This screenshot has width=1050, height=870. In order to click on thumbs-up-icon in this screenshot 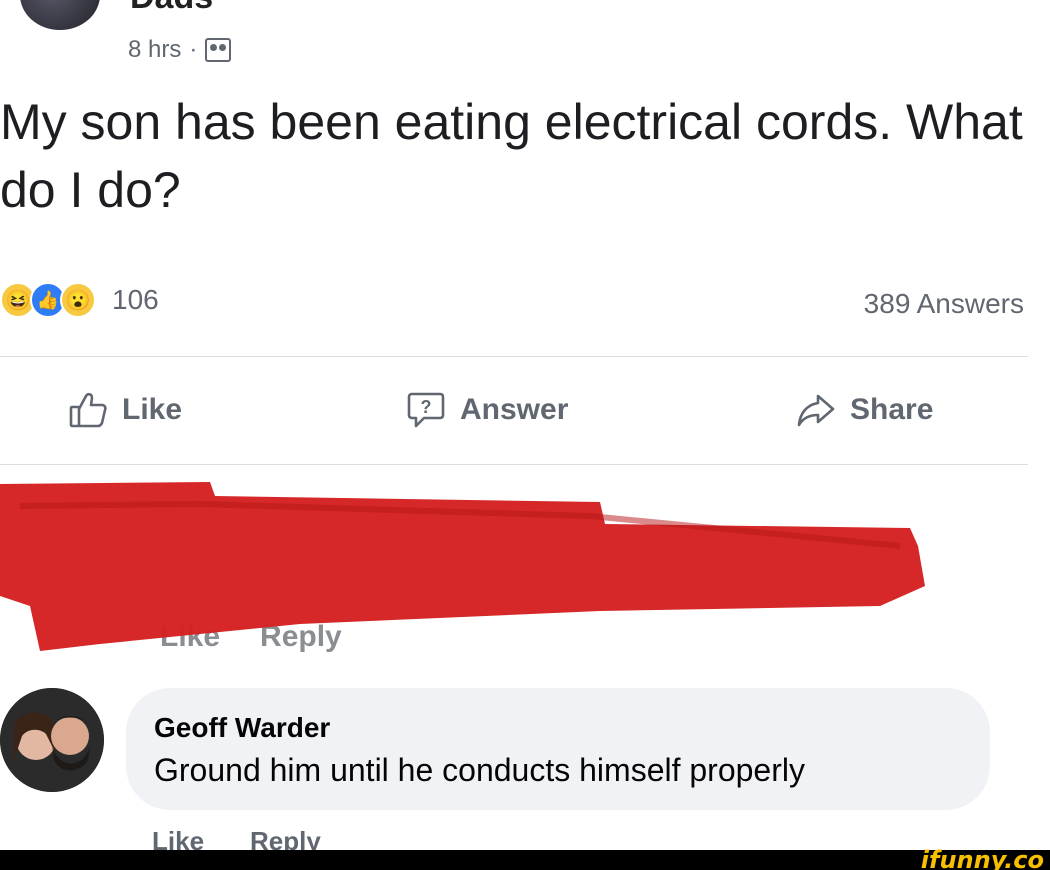, I will do `click(88, 410)`.